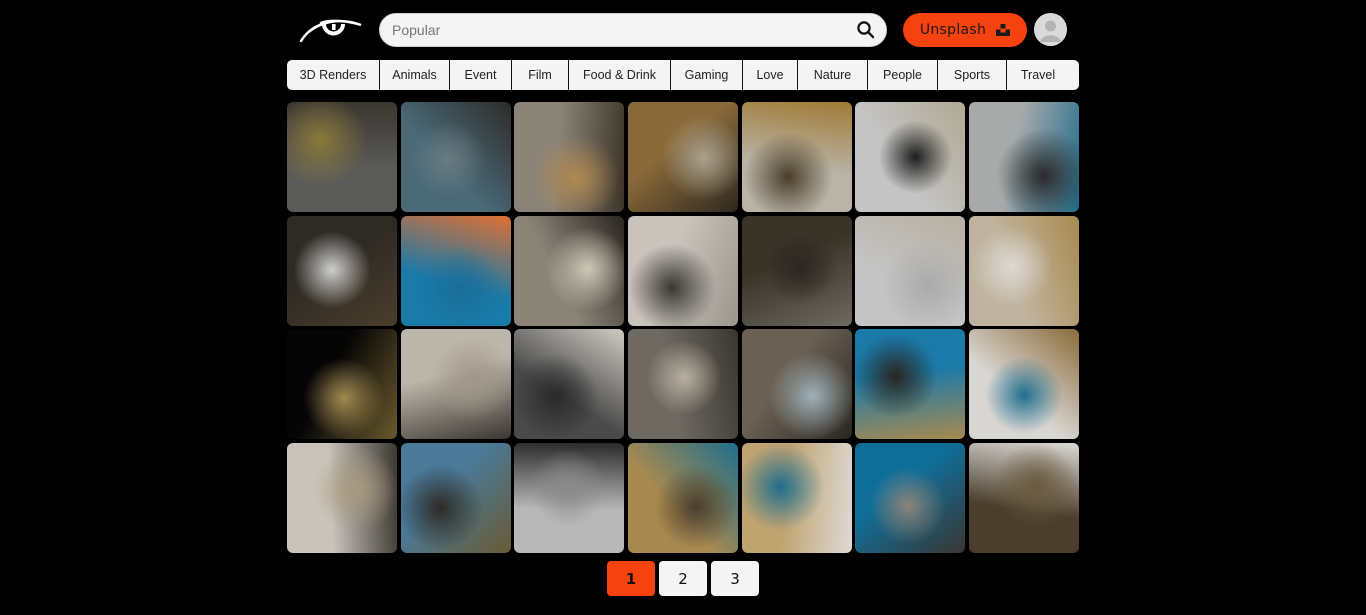 Image resolution: width=1366 pixels, height=615 pixels. Describe the element at coordinates (833, 75) in the screenshot. I see `category-tab: Nature` at that location.